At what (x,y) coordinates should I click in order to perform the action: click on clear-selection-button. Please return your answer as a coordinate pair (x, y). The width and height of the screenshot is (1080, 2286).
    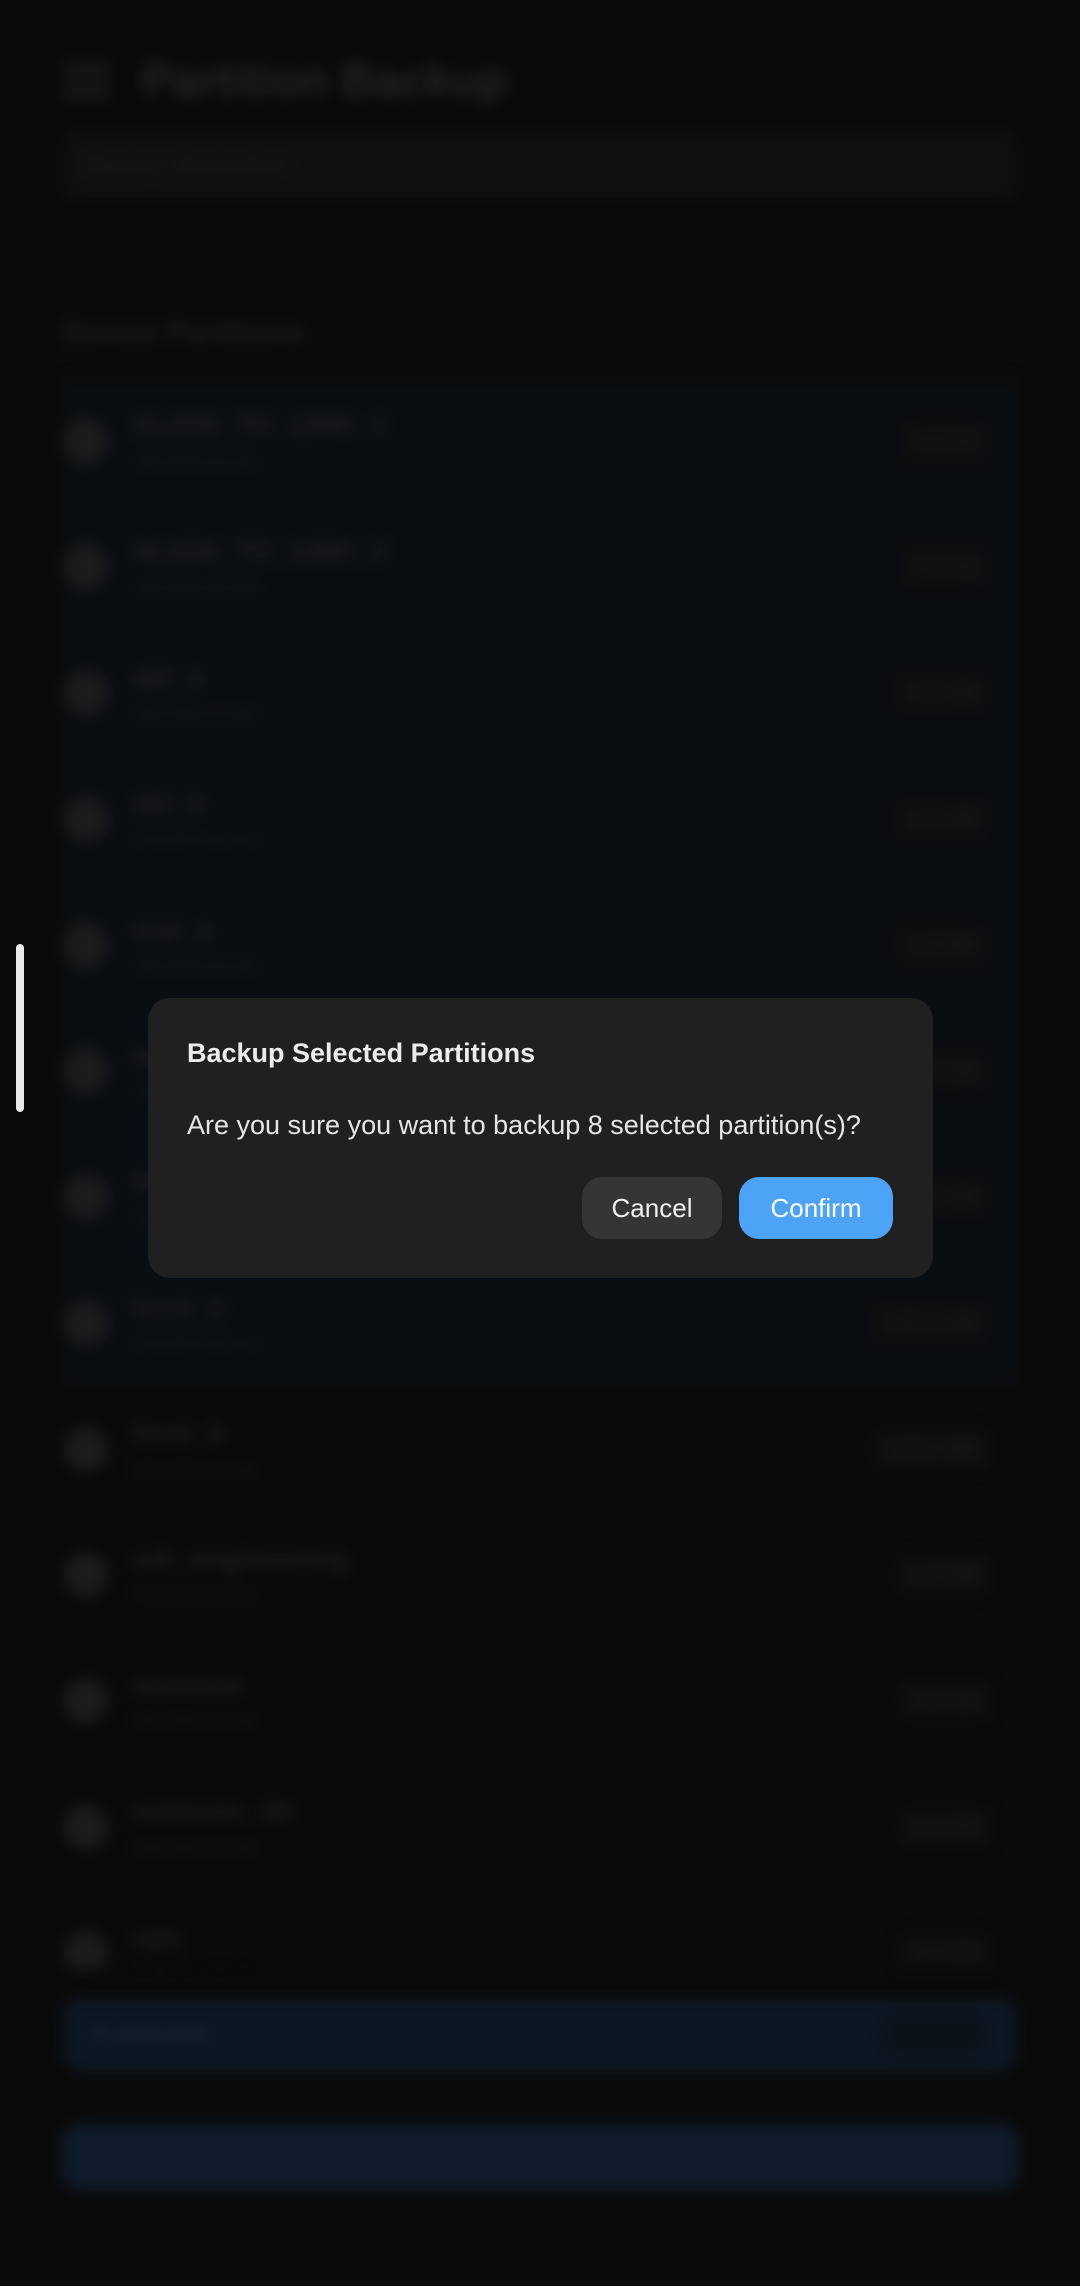
    Looking at the image, I should click on (934, 2035).